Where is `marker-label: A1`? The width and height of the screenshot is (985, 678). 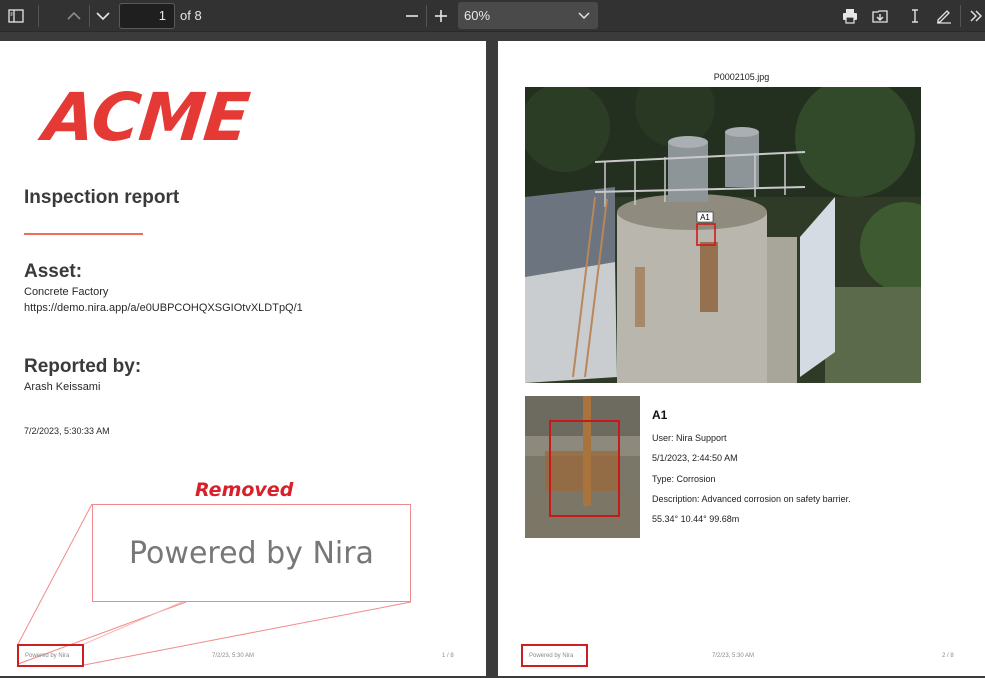 marker-label: A1 is located at coordinates (705, 217).